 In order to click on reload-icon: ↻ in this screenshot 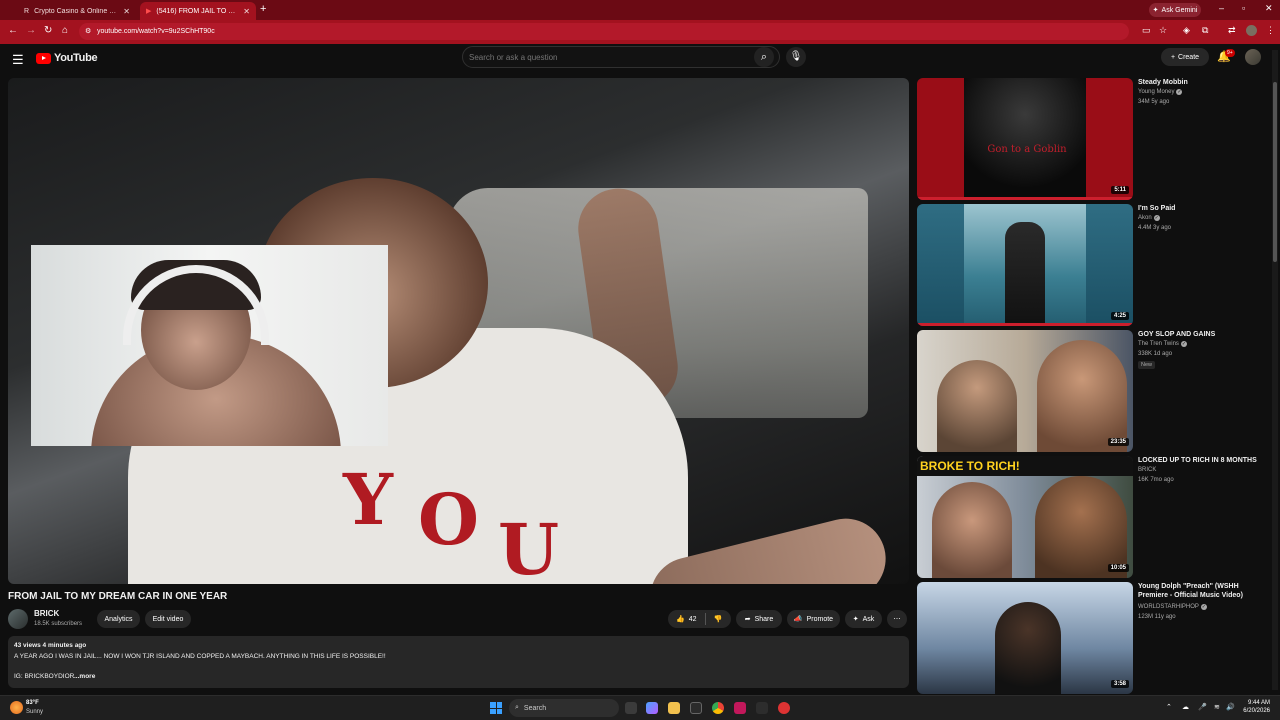, I will do `click(48, 30)`.